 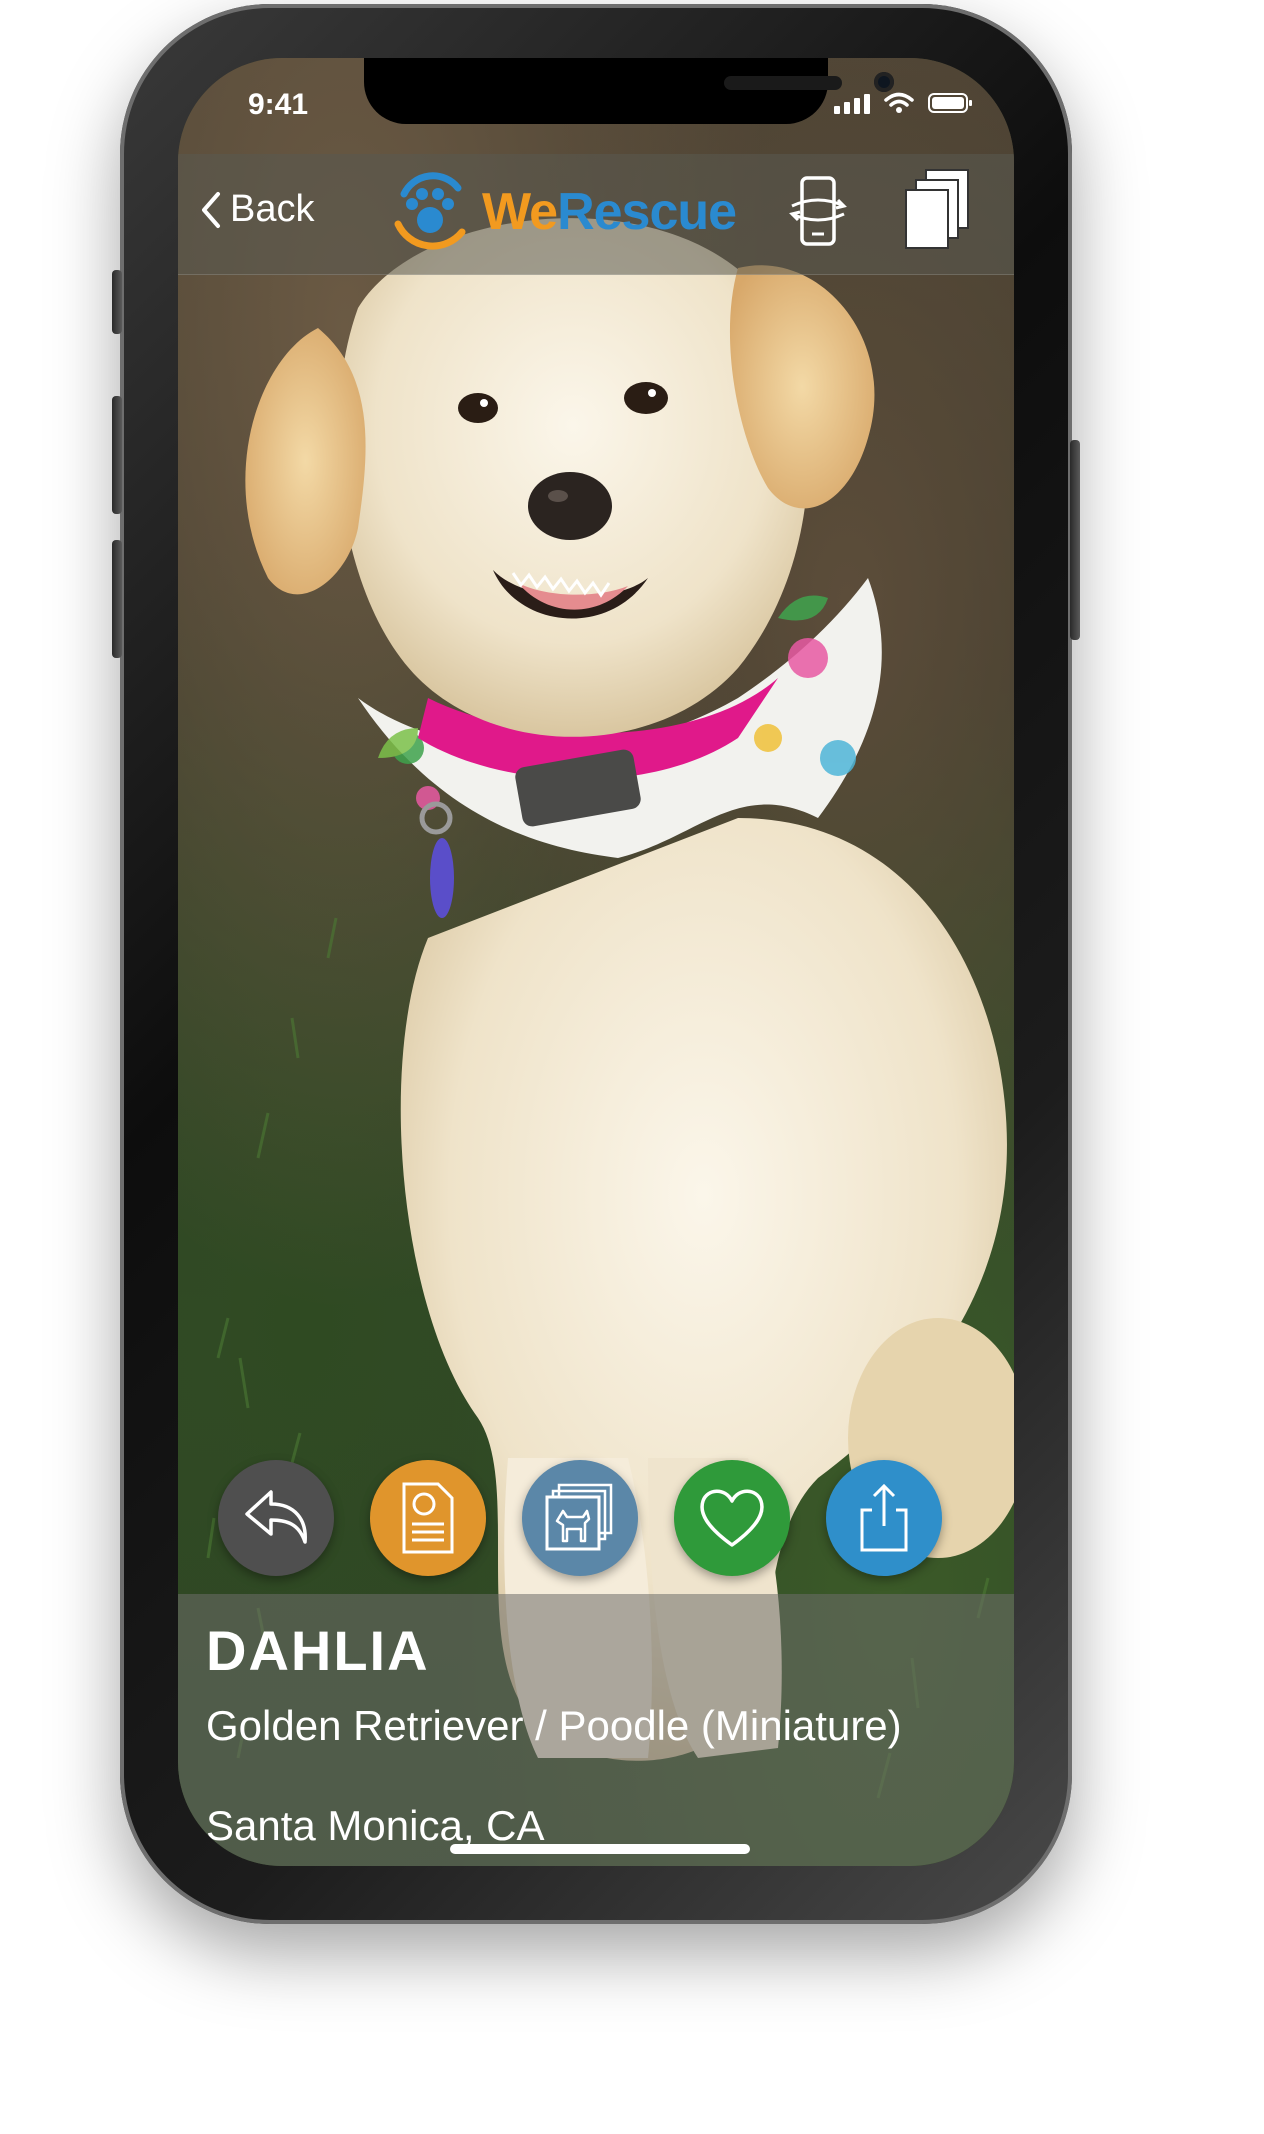 I want to click on notch, so click(x=629, y=91).